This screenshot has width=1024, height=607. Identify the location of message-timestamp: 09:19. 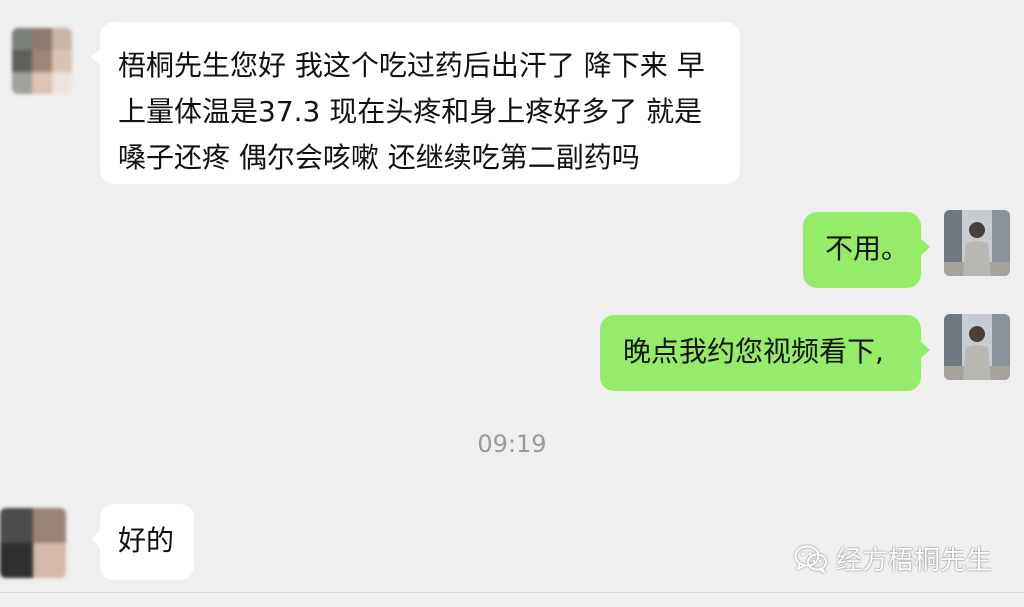
(512, 444).